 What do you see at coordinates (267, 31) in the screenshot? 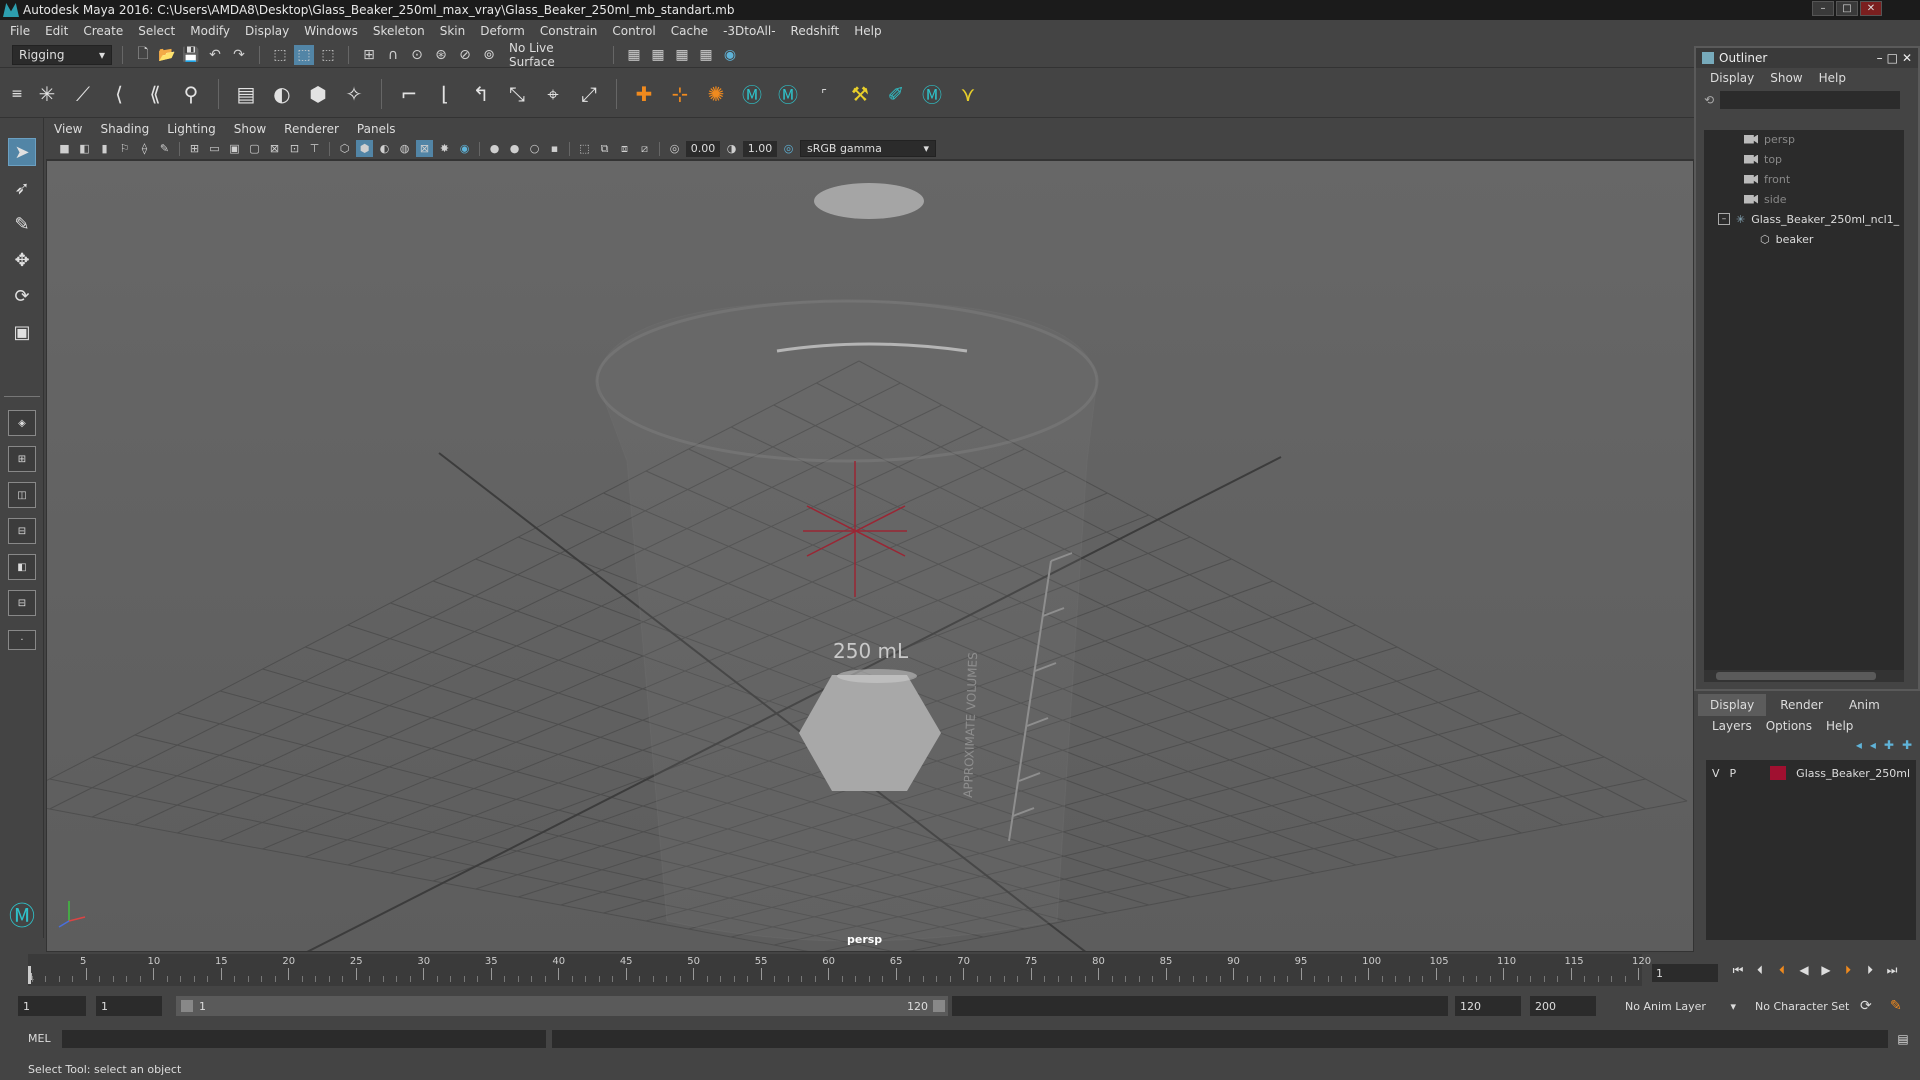
I see `menu-display: Display` at bounding box center [267, 31].